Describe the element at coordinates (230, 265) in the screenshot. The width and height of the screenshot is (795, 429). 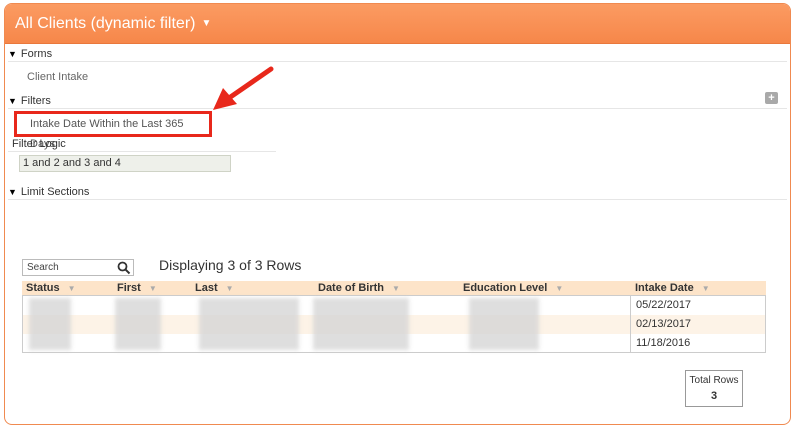
I see `display-count: Displaying 3 of 3 Rows` at that location.